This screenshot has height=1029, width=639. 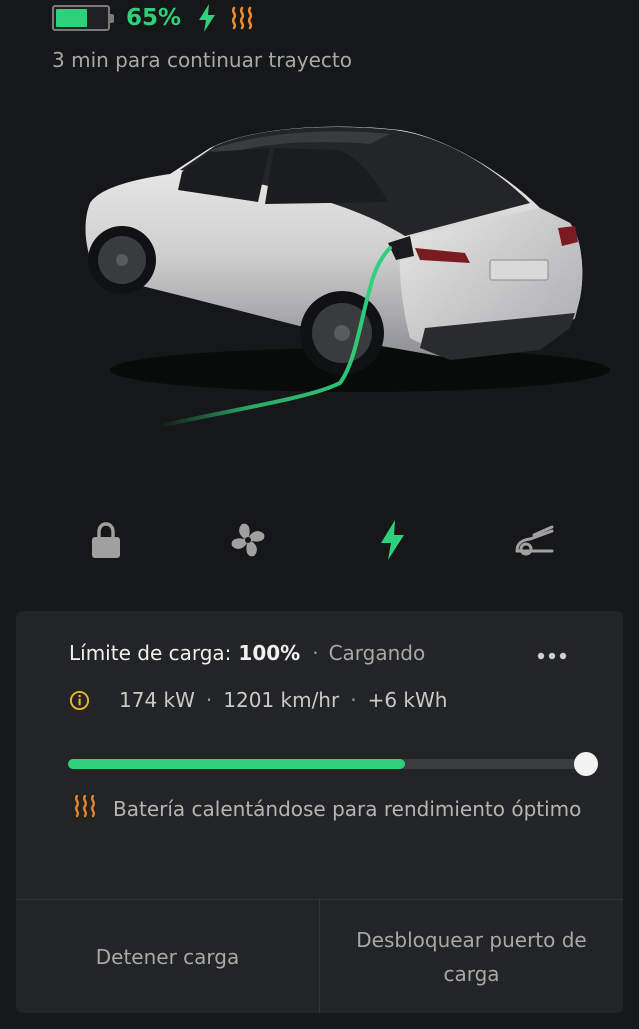 What do you see at coordinates (242, 18) in the screenshot?
I see `battery-heat-icon` at bounding box center [242, 18].